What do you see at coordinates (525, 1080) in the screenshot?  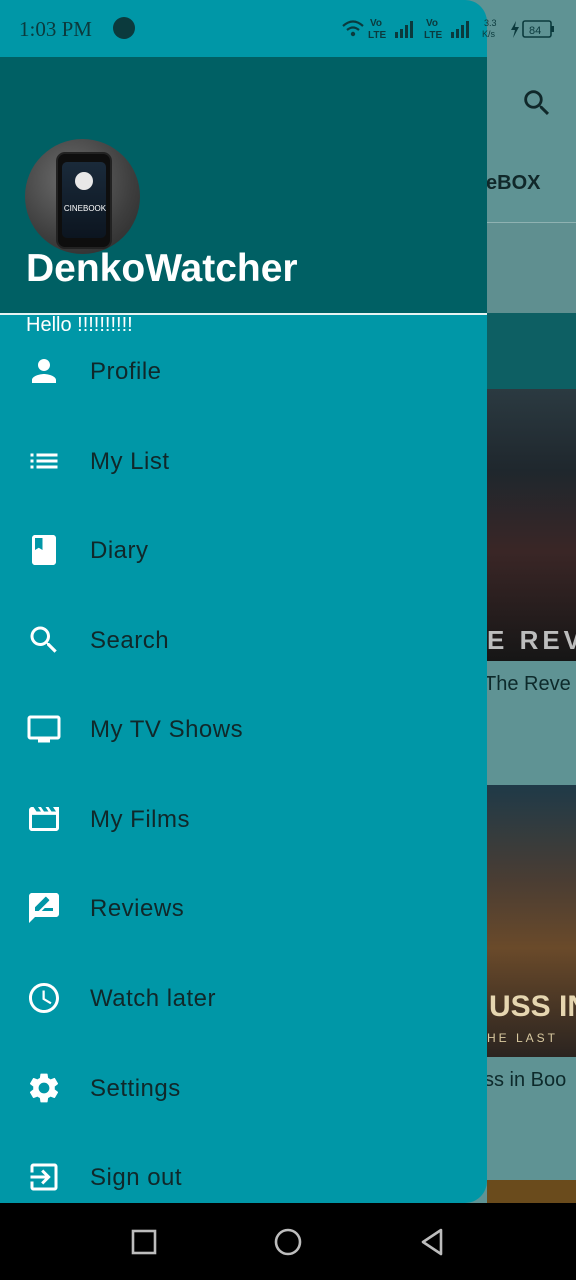 I see `movie-title: ss in Boo` at bounding box center [525, 1080].